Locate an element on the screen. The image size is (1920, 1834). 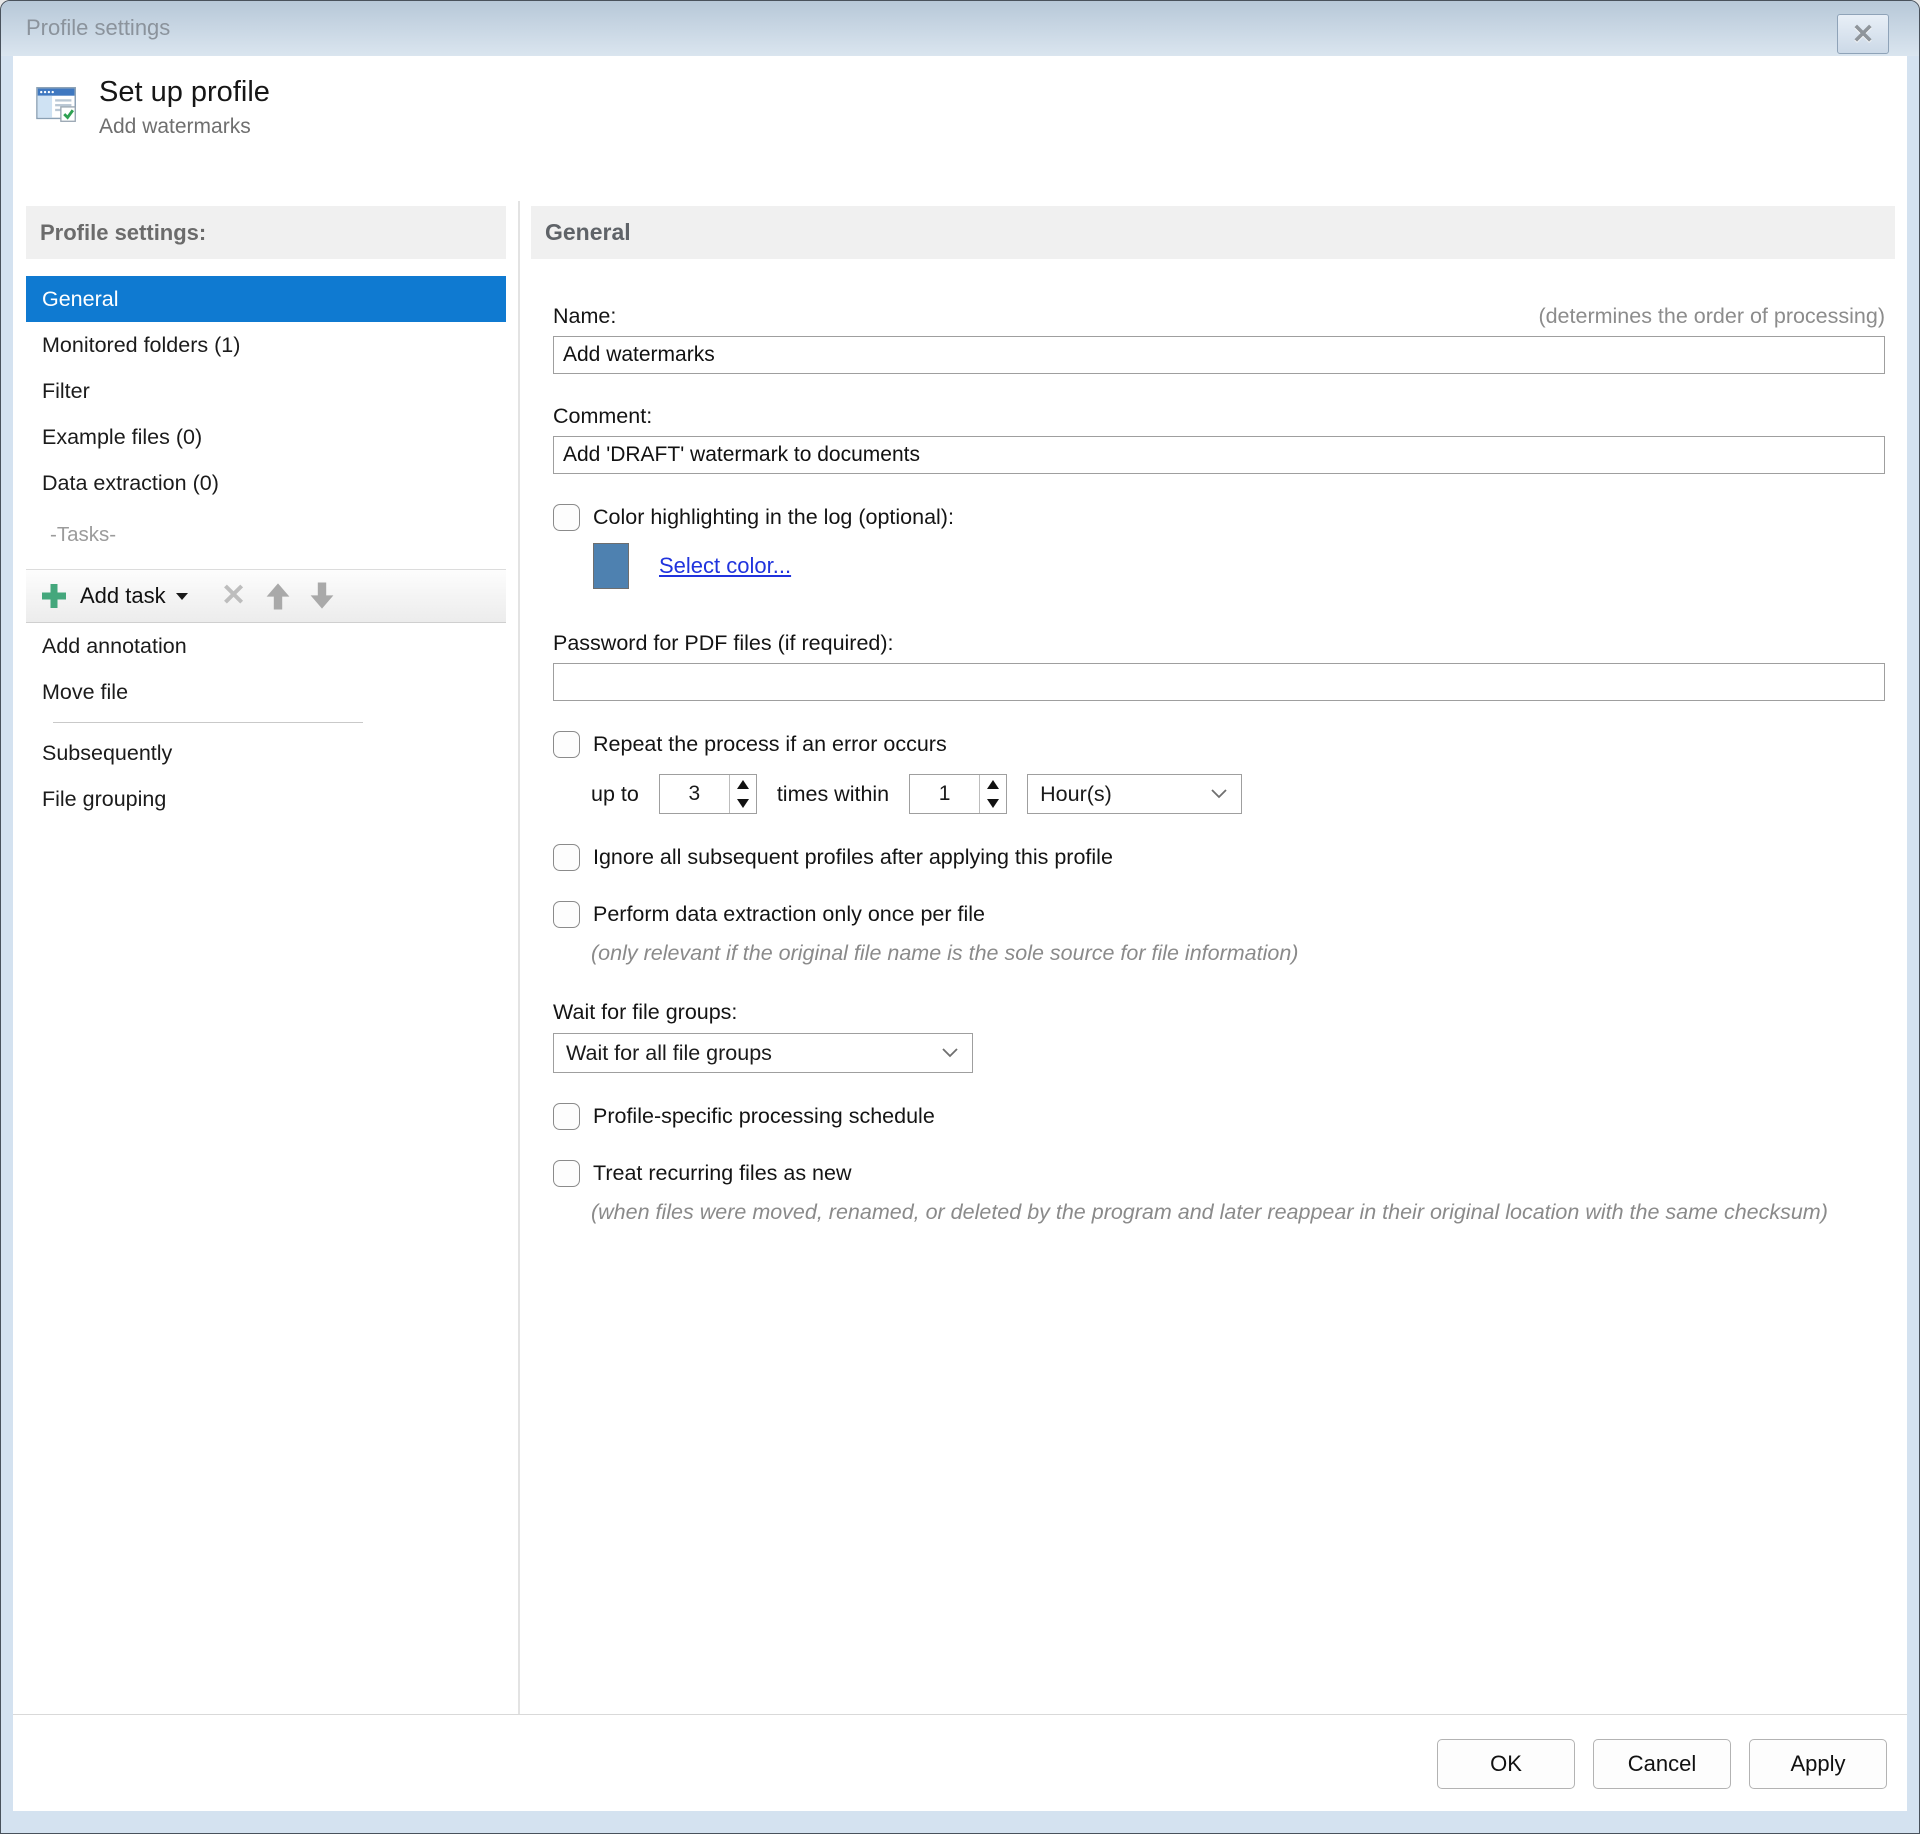
repeat-within-value: 1 is located at coordinates (944, 793).